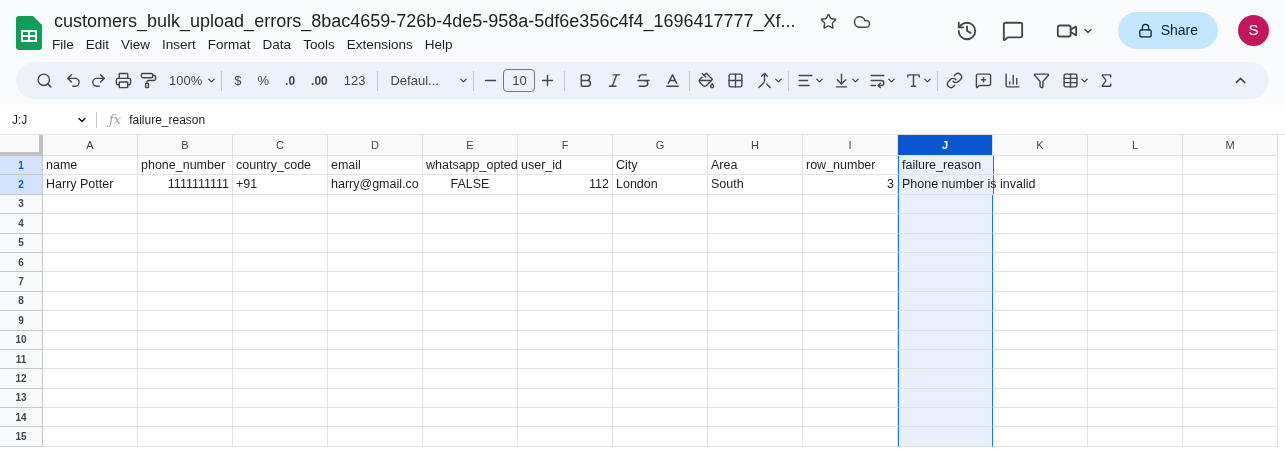 Image resolution: width=1285 pixels, height=449 pixels. I want to click on cell-text: South, so click(727, 185).